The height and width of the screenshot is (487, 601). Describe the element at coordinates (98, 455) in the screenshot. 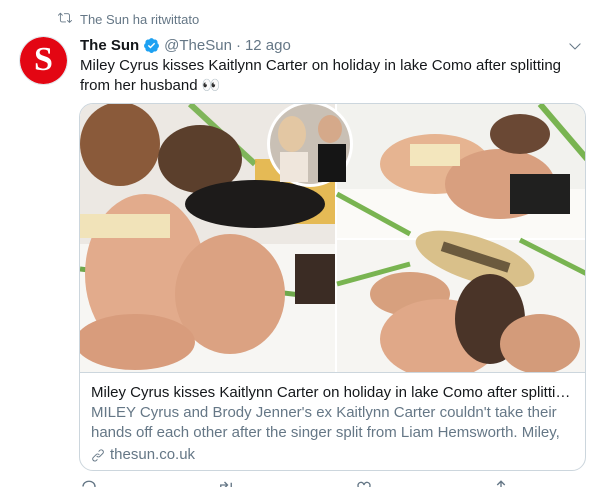

I see `link-icon` at that location.